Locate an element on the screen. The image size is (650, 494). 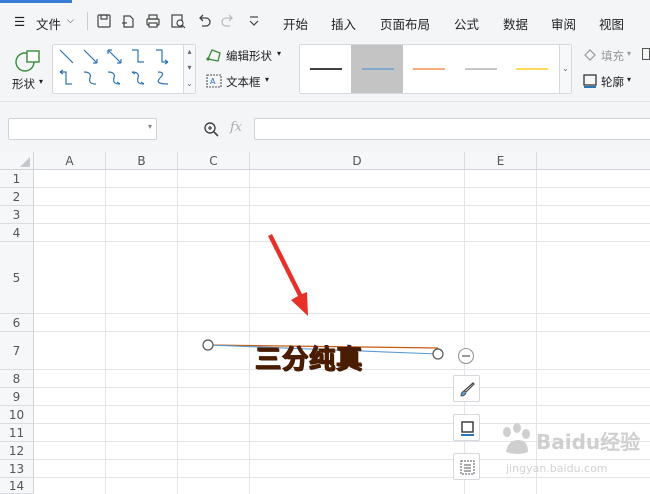
baidu-watermark: Baidu经验 jingyan.baidu.com is located at coordinates (573, 453).